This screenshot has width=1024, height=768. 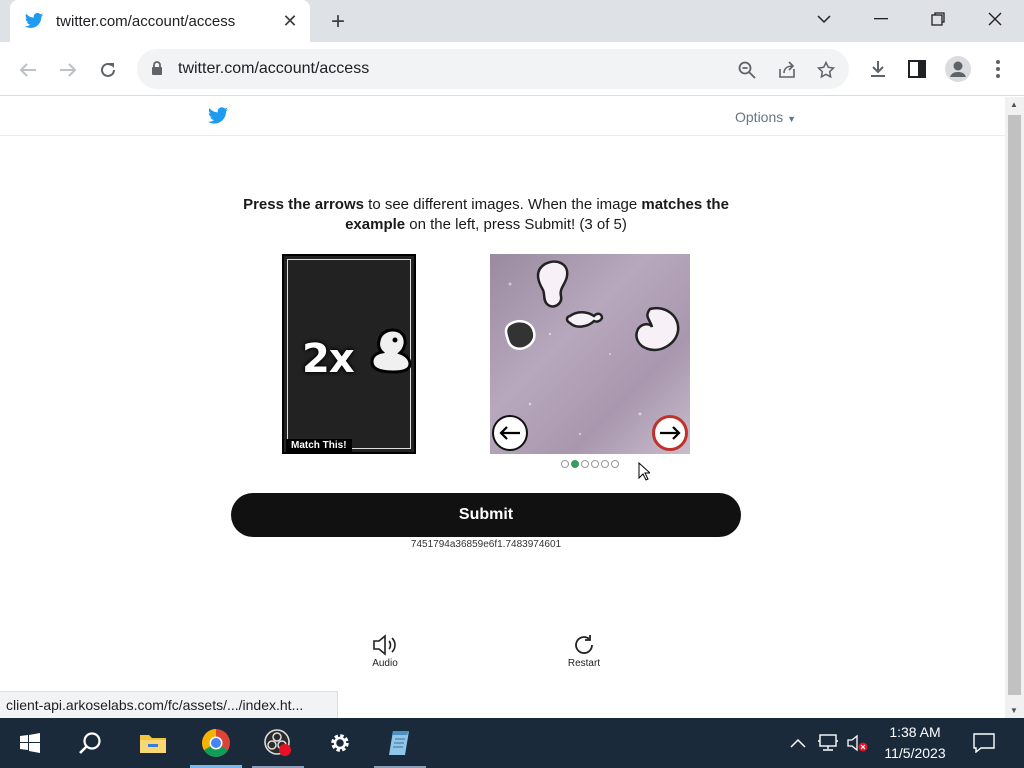 What do you see at coordinates (391, 351) in the screenshot?
I see `duck-icon` at bounding box center [391, 351].